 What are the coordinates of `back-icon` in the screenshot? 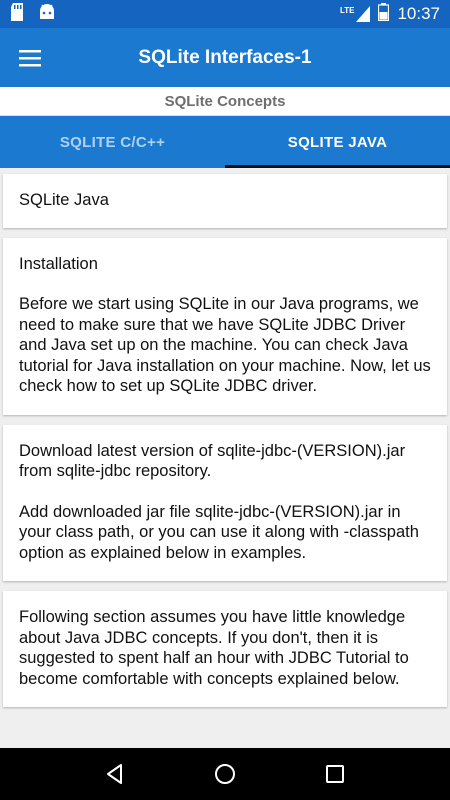 It's located at (115, 774).